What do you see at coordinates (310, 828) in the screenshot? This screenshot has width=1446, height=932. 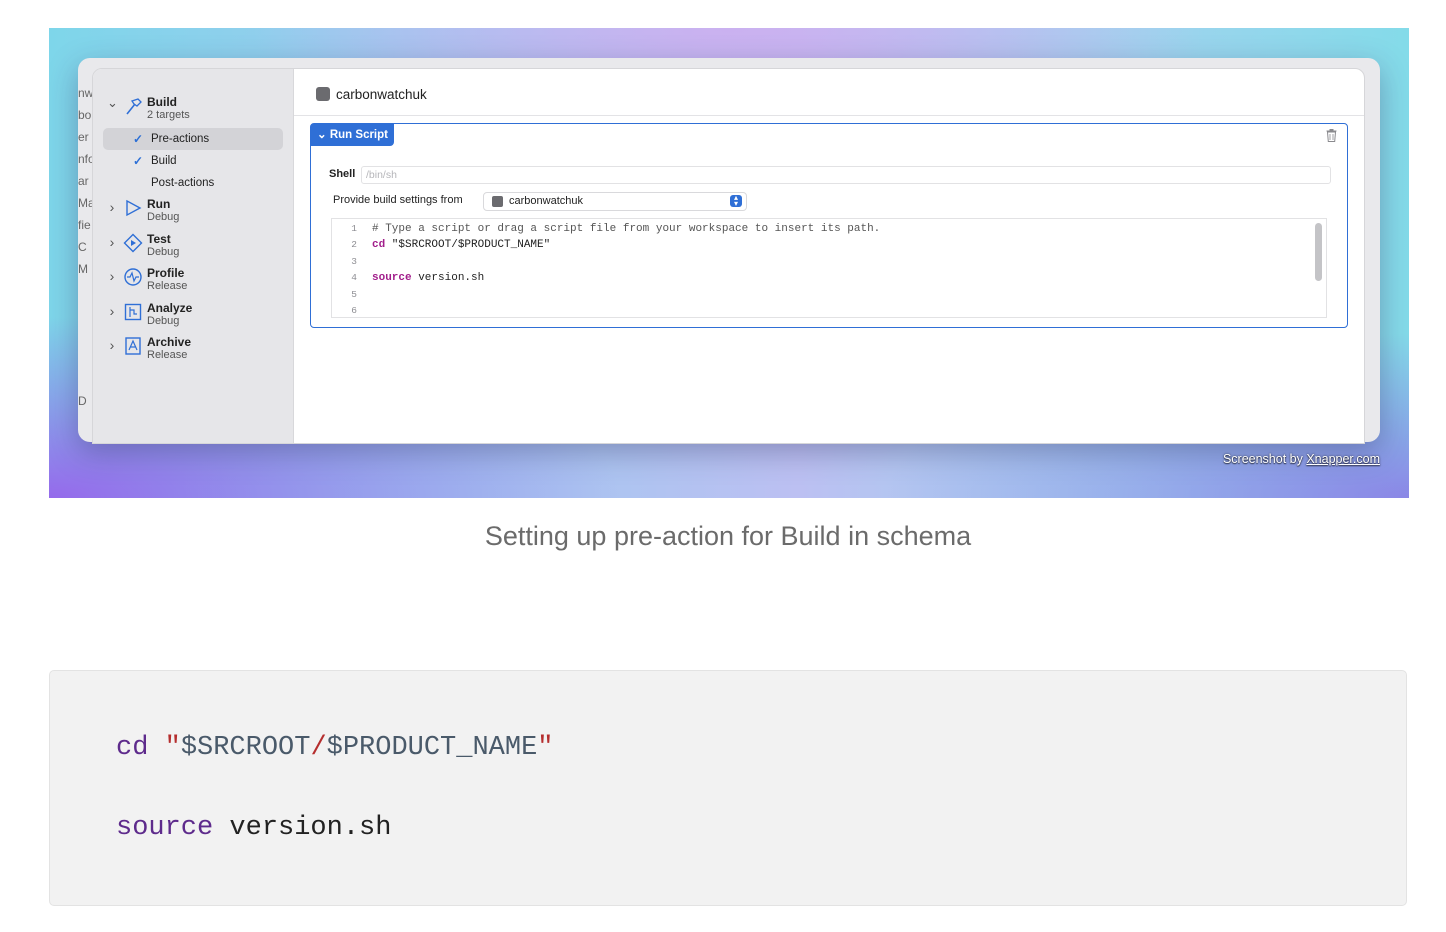 I see `code-arg-version: version.sh` at bounding box center [310, 828].